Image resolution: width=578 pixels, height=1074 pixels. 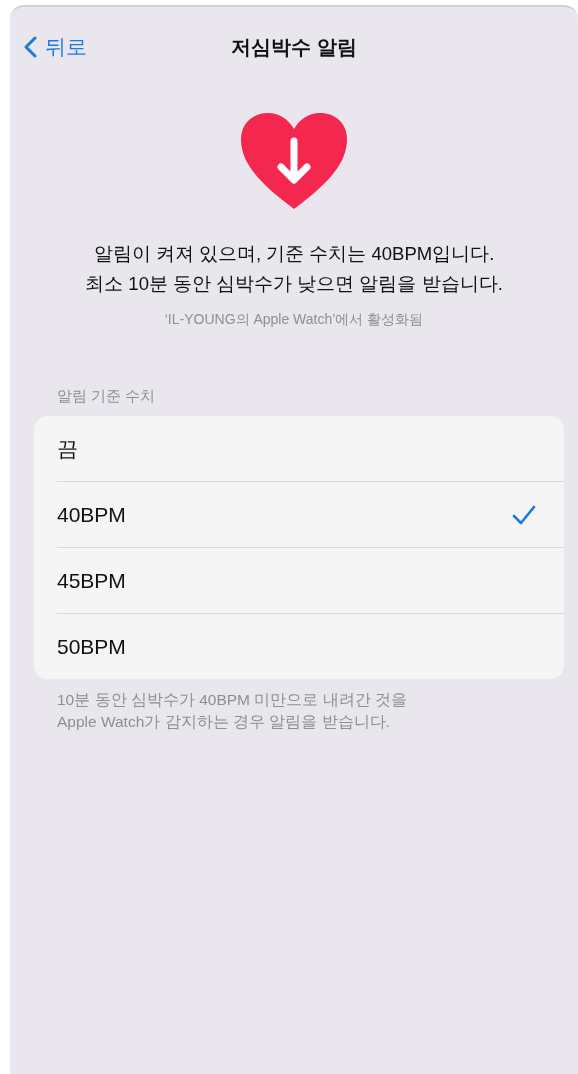 I want to click on status-text: 최소 10분 동안 심박수가 낮으면 알림을 받습니다., so click(x=294, y=284).